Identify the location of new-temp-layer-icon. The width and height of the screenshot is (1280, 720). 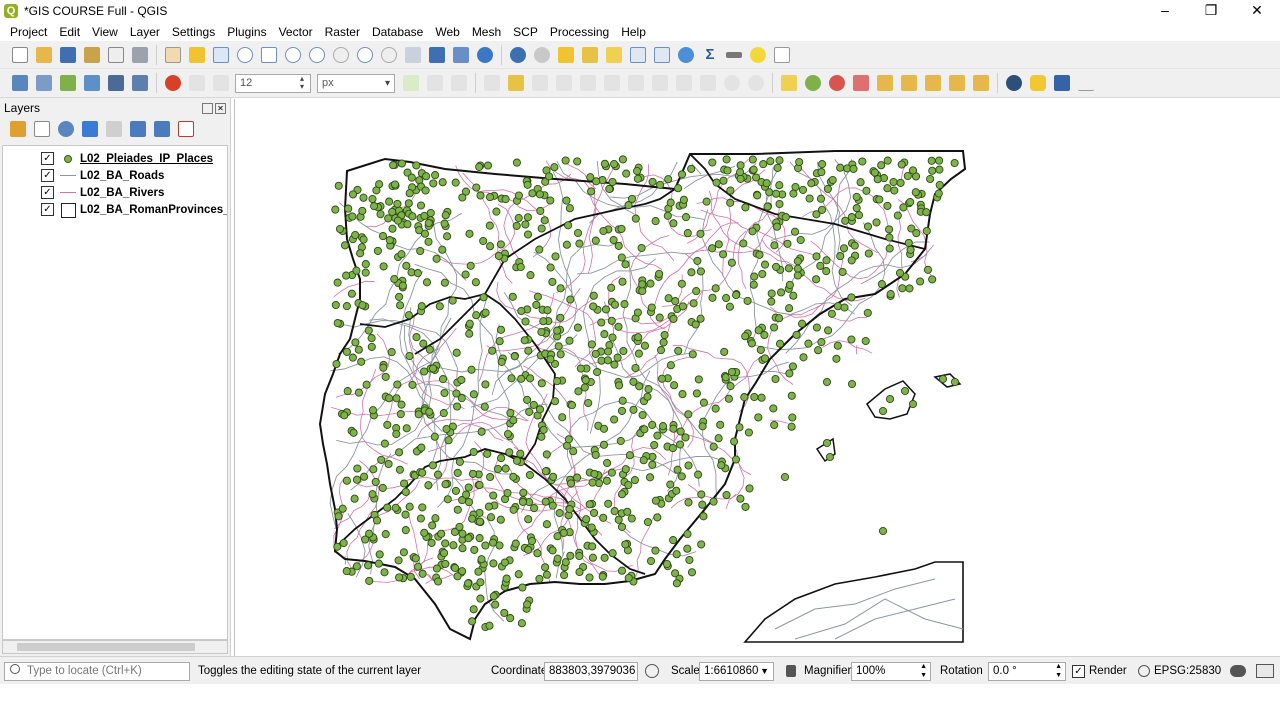
(116, 83).